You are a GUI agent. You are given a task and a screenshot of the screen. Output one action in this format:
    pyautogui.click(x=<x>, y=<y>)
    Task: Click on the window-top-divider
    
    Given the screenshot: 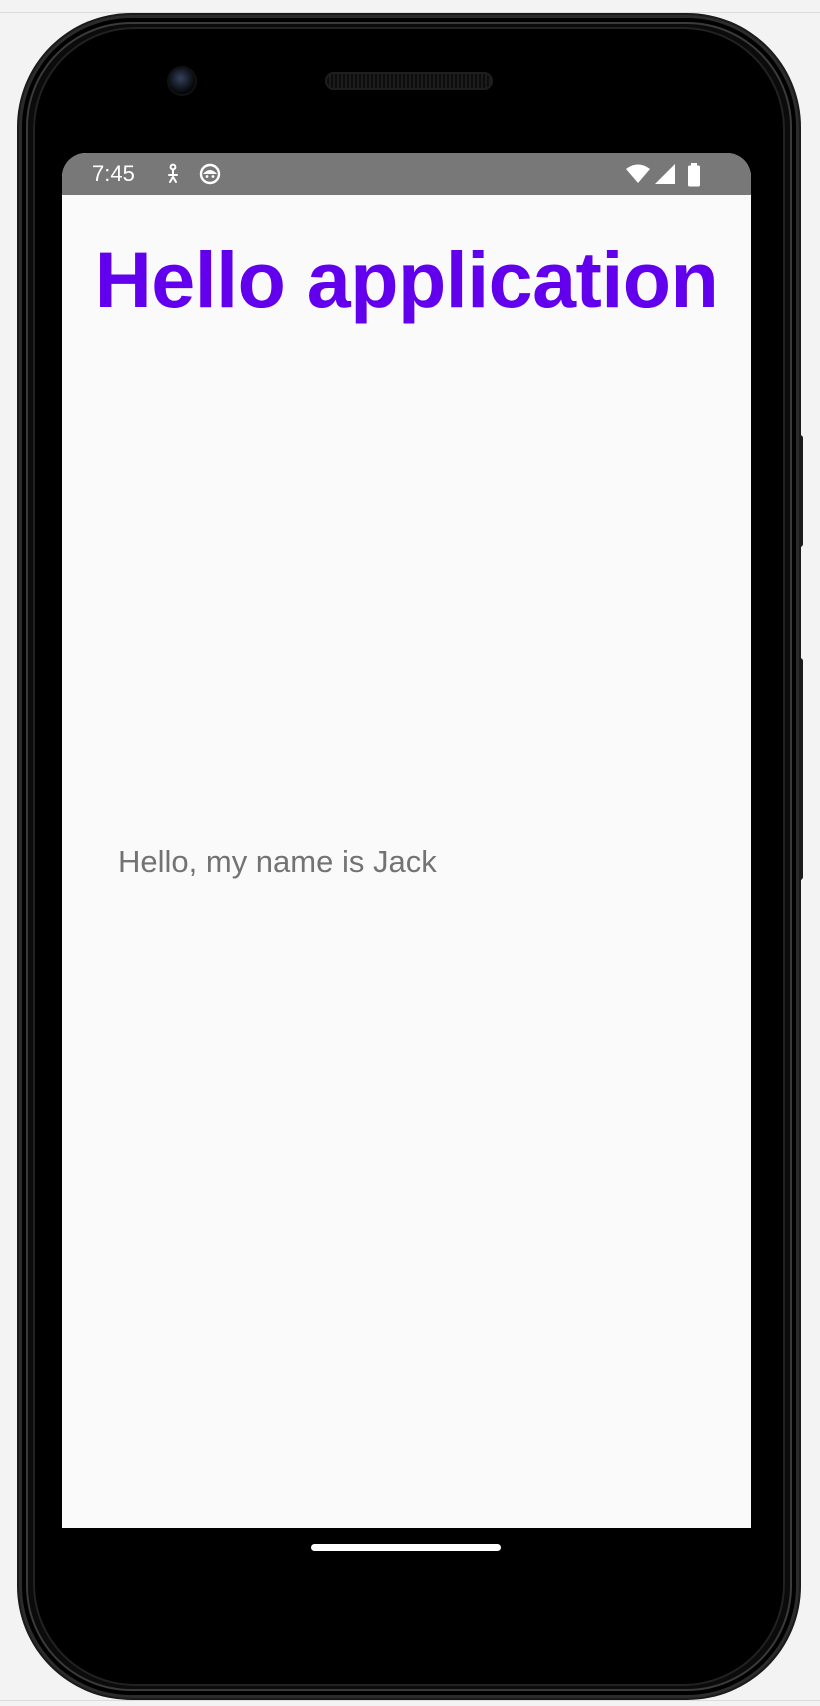 What is the action you would take?
    pyautogui.click(x=410, y=12)
    